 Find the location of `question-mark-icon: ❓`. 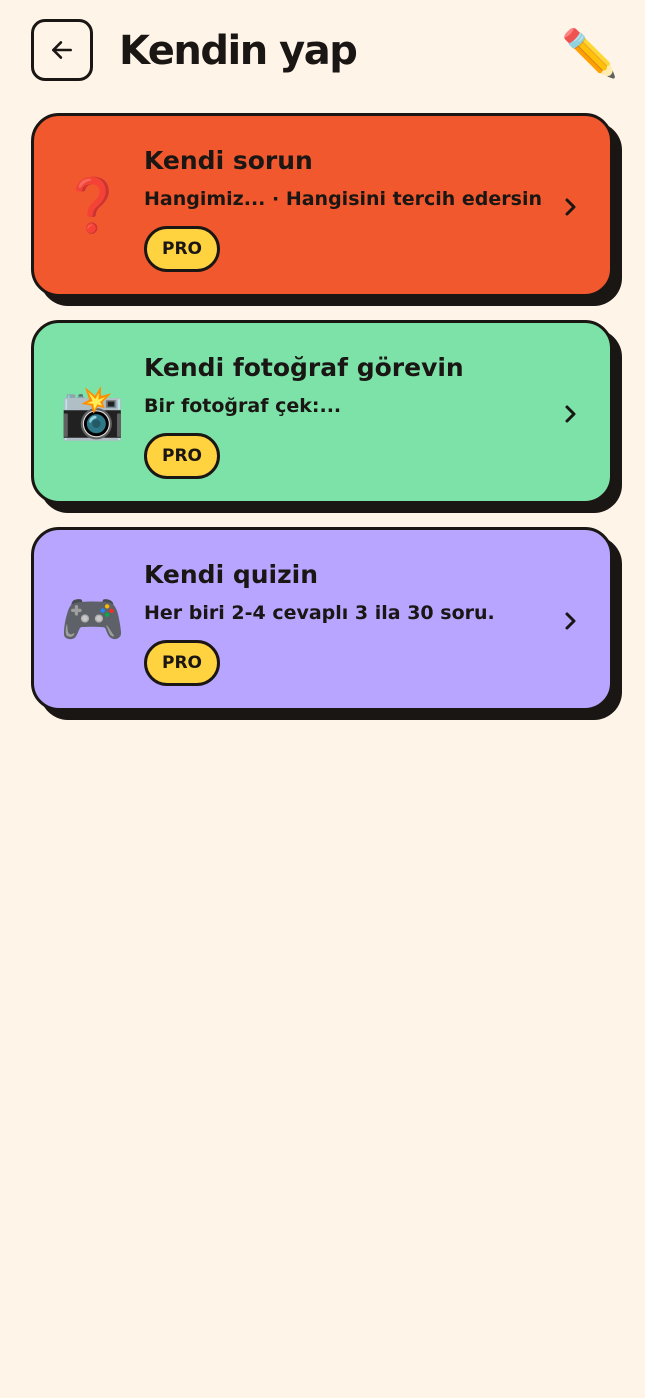

question-mark-icon: ❓ is located at coordinates (92, 206).